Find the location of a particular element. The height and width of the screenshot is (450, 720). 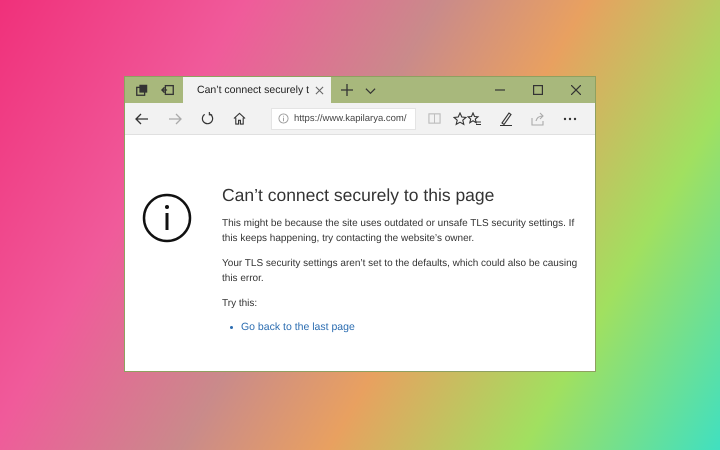

error-heading: Can’t connect securely to this page is located at coordinates (359, 195).